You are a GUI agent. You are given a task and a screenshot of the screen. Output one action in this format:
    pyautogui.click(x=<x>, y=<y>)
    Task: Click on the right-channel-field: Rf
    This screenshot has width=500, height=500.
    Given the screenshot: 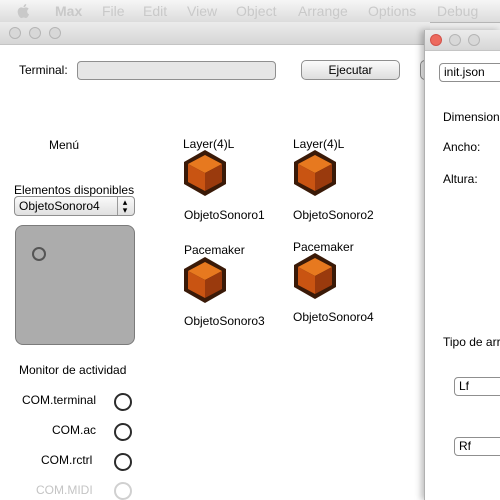 What is the action you would take?
    pyautogui.click(x=477, y=446)
    